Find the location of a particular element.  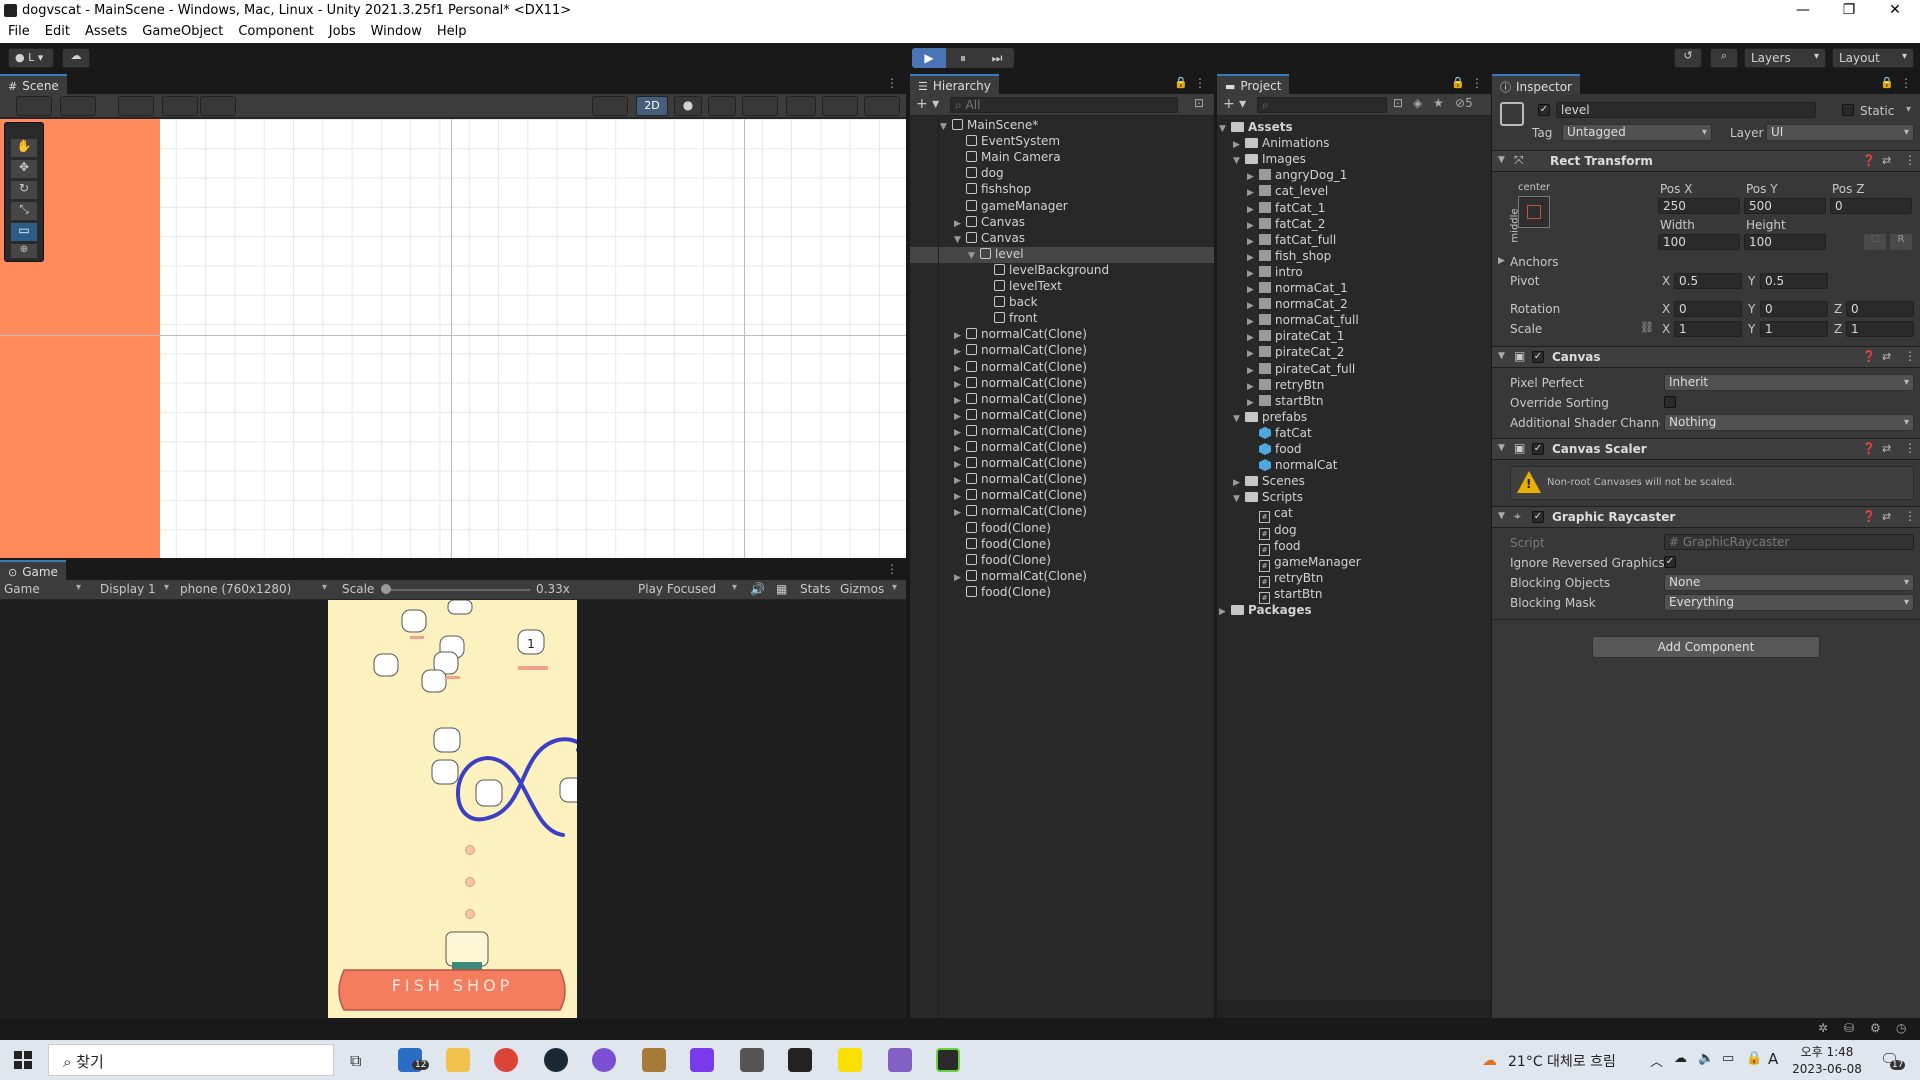

project-menu-icon: ⋮ is located at coordinates (1477, 83).